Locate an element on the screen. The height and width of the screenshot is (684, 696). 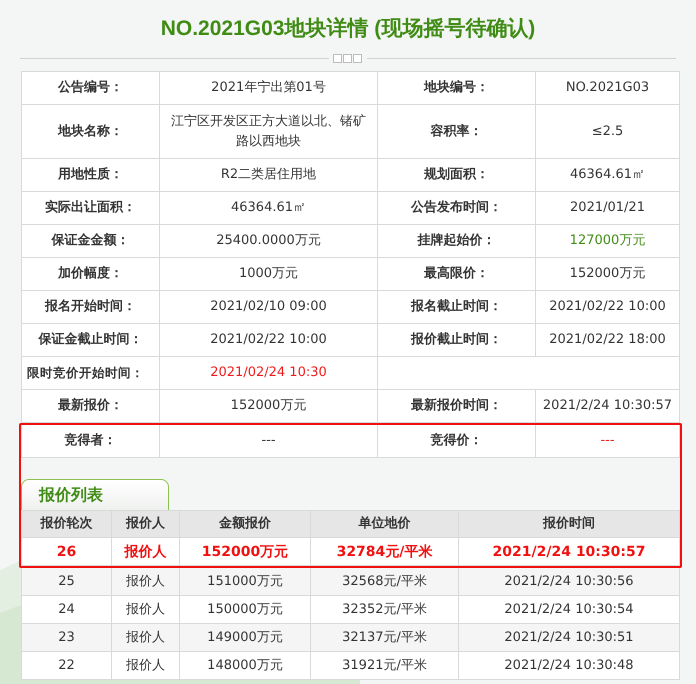
field-label: 规划面积： is located at coordinates (456, 175).